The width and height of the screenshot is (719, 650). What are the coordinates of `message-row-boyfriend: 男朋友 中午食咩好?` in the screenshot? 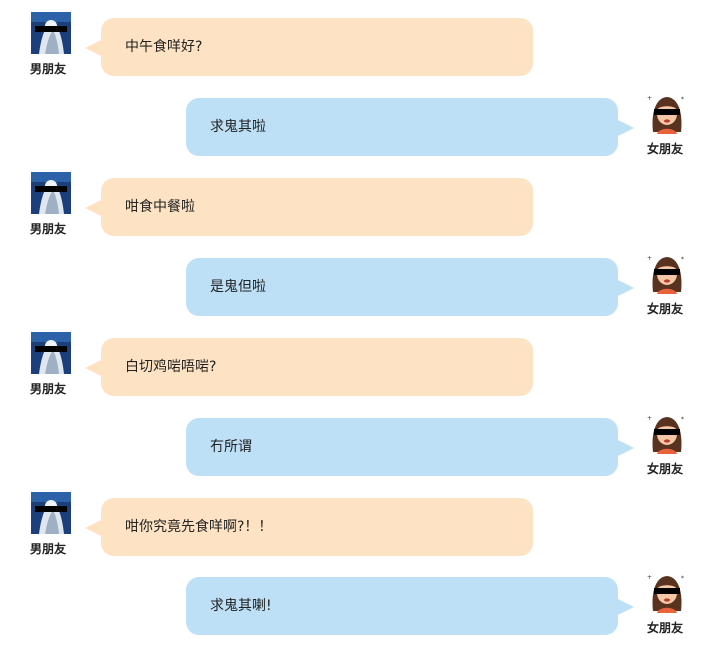 It's located at (359, 50).